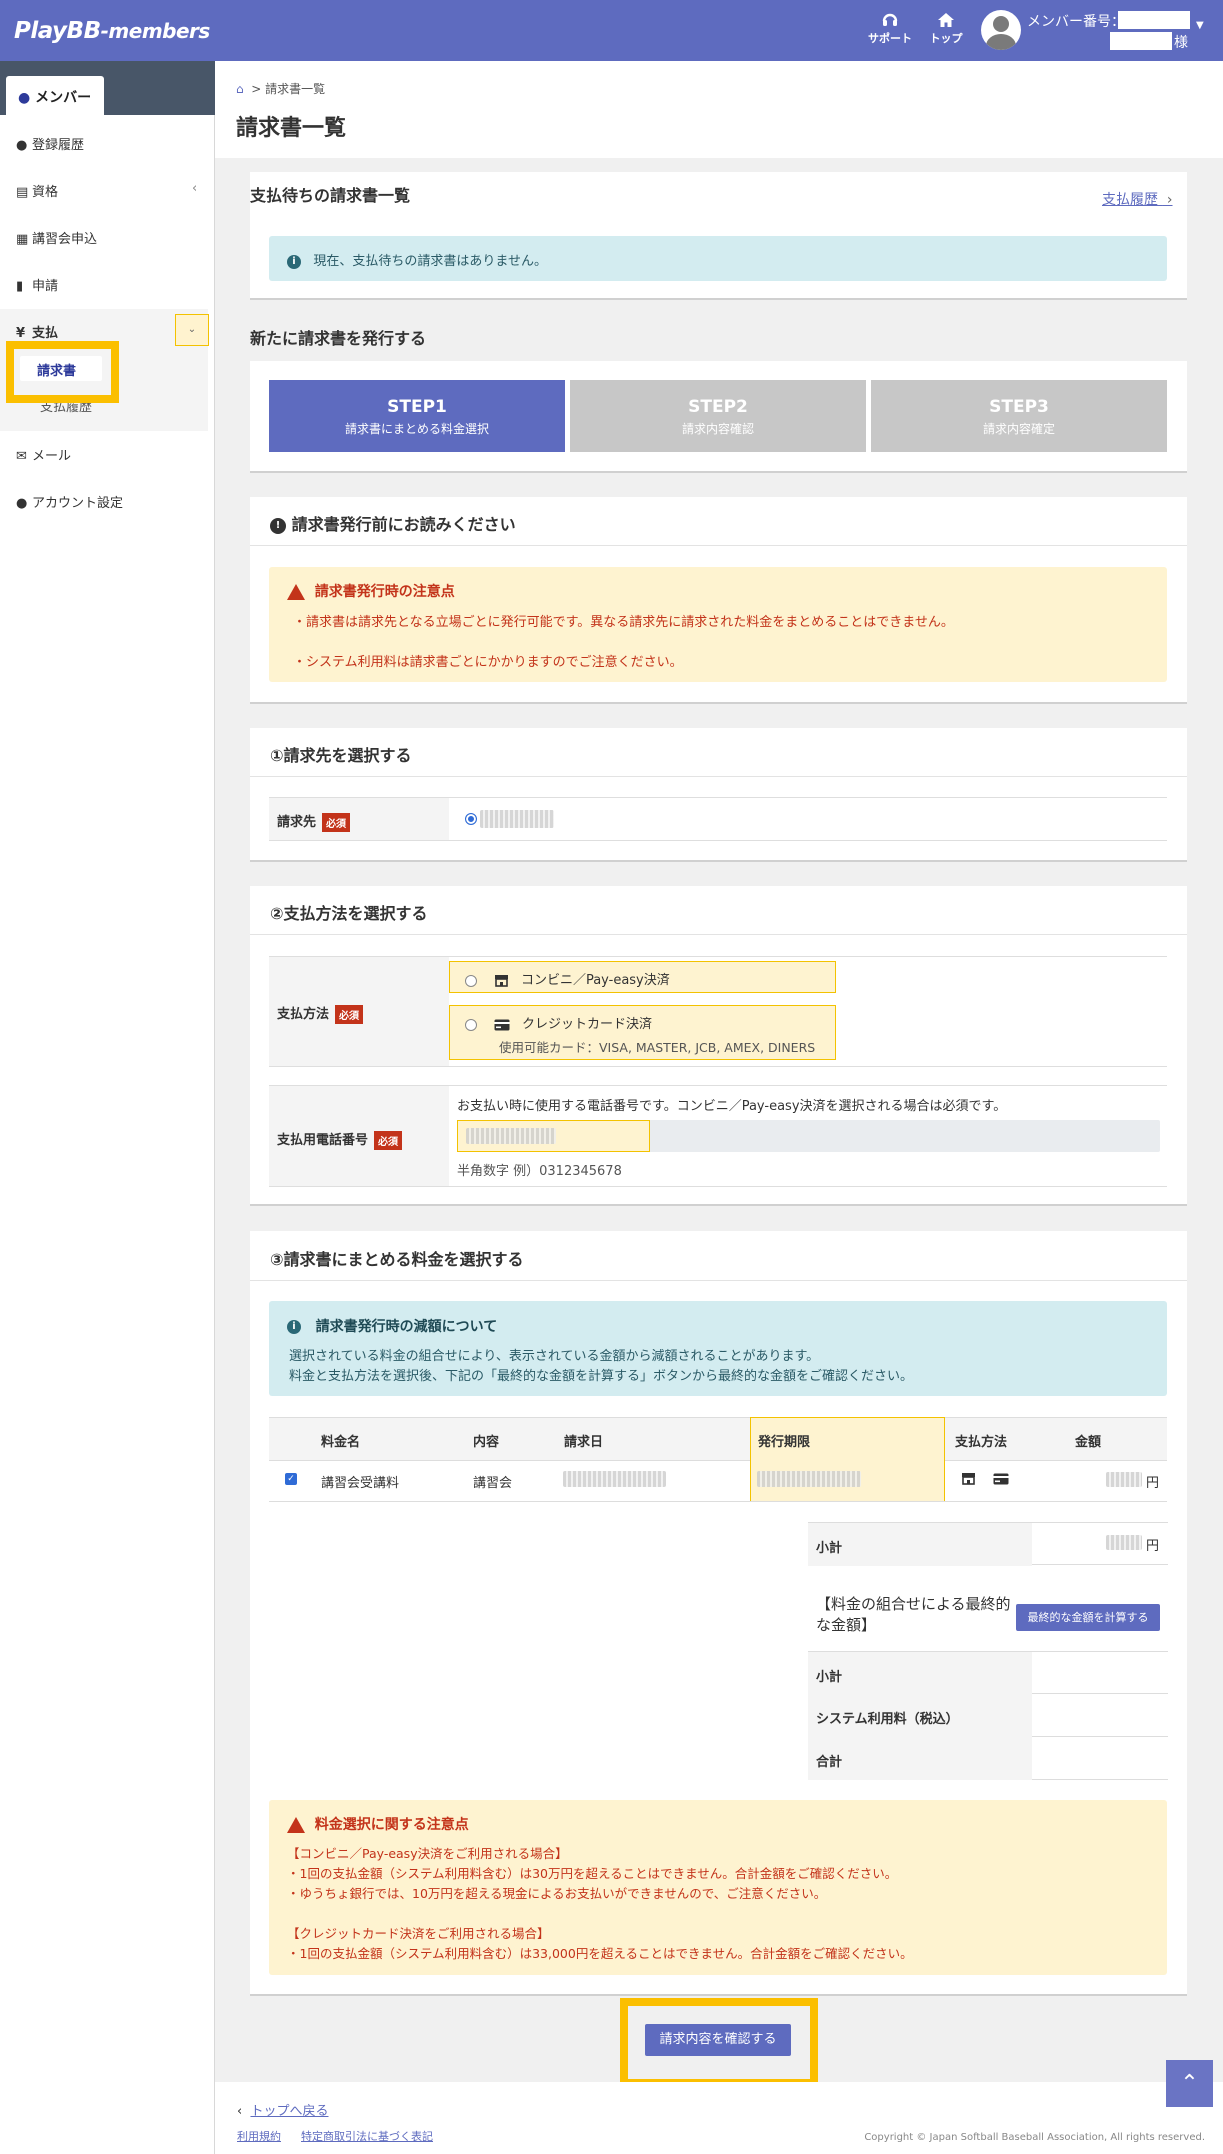 Image resolution: width=1223 pixels, height=2154 pixels. What do you see at coordinates (37, 331) in the screenshot?
I see `sidebar-item-payment: ¥ 支払` at bounding box center [37, 331].